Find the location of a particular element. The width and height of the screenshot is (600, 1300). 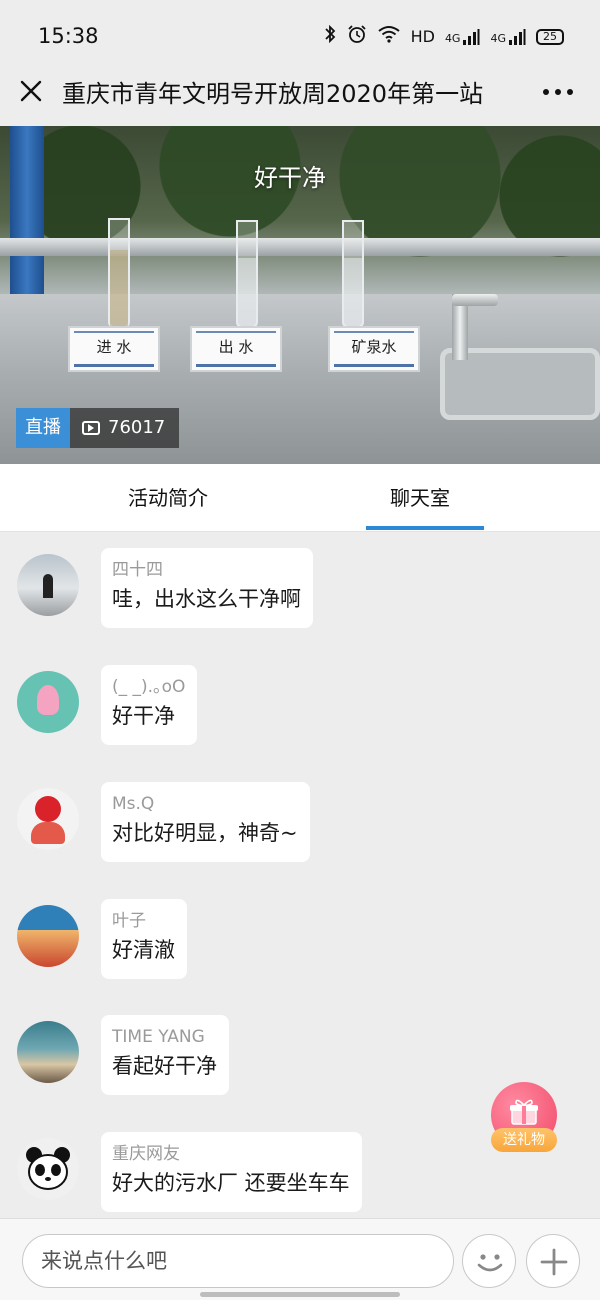

message-bubble: 四十四 哇，出水这么干净啊 is located at coordinates (207, 588).